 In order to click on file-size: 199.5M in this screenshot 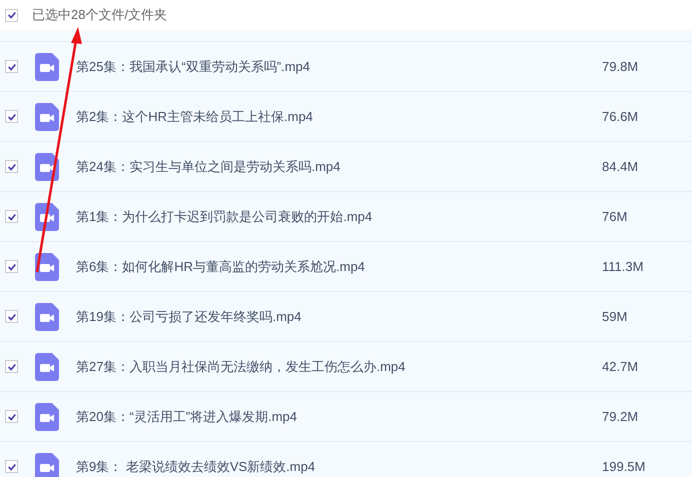, I will do `click(624, 466)`.